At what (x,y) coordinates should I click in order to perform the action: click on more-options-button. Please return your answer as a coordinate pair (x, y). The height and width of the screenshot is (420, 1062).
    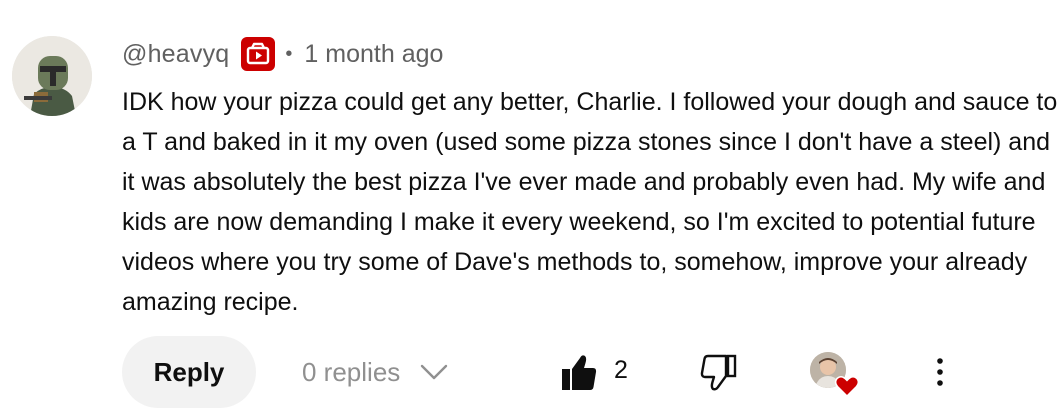
    Looking at the image, I should click on (940, 372).